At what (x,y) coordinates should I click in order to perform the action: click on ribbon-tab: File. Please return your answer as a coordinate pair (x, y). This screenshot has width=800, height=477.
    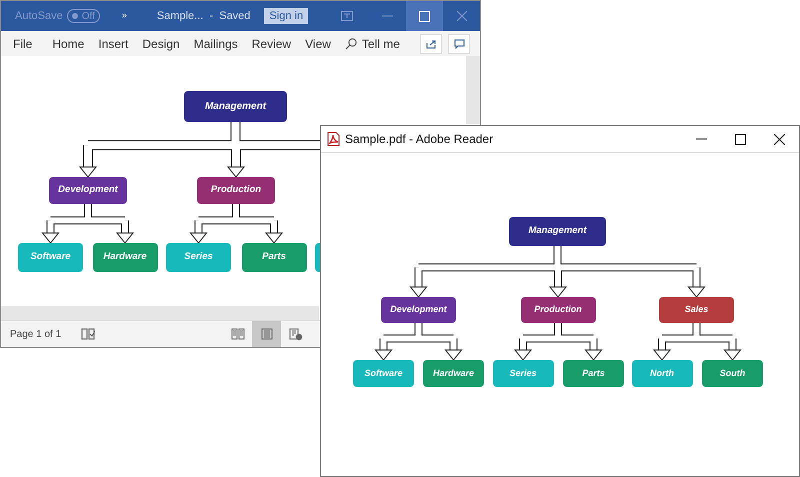
    Looking at the image, I should click on (22, 43).